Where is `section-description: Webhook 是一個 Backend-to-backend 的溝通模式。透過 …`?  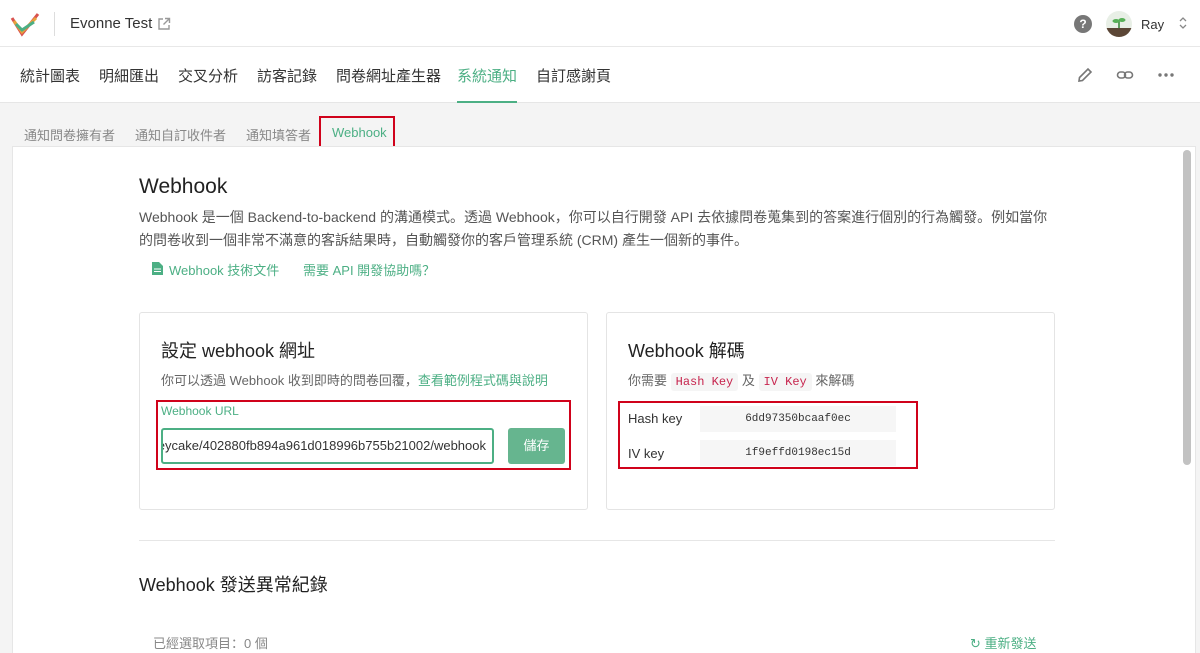
section-description: Webhook 是一個 Backend-to-backend 的溝通模式。透過 … is located at coordinates (593, 228).